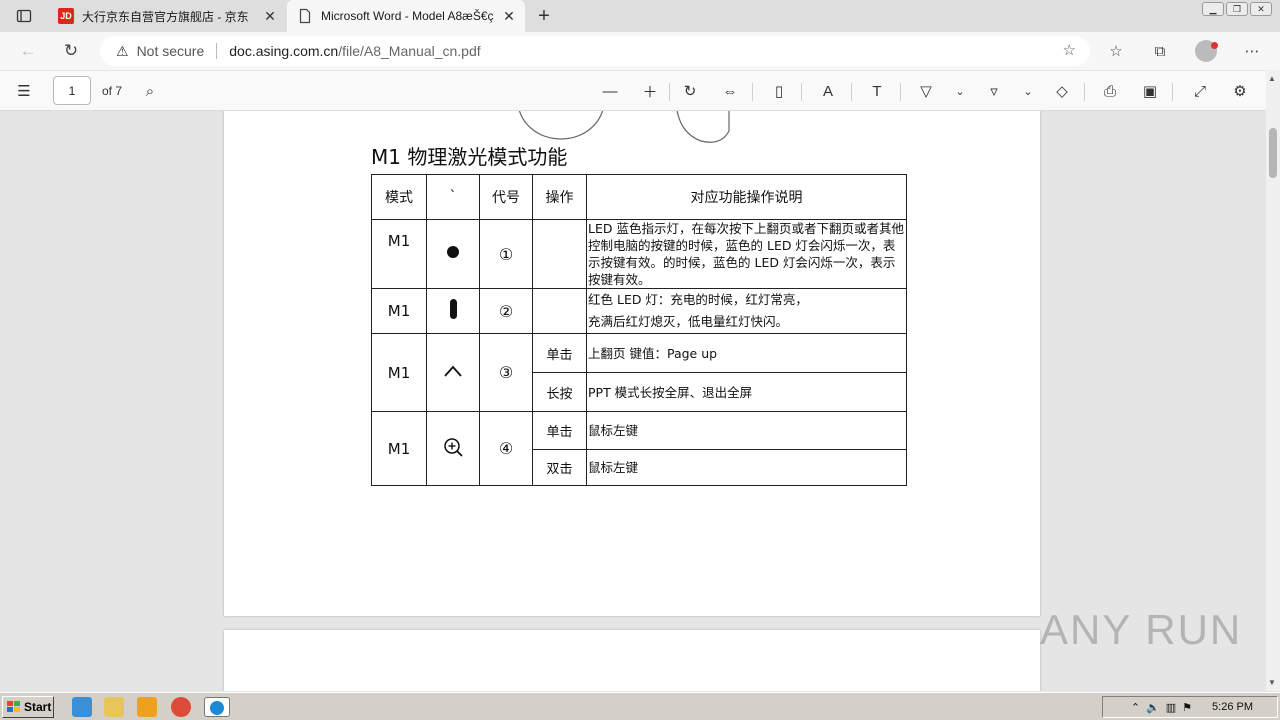 The width and height of the screenshot is (1280, 720). I want to click on dot-icon, so click(453, 252).